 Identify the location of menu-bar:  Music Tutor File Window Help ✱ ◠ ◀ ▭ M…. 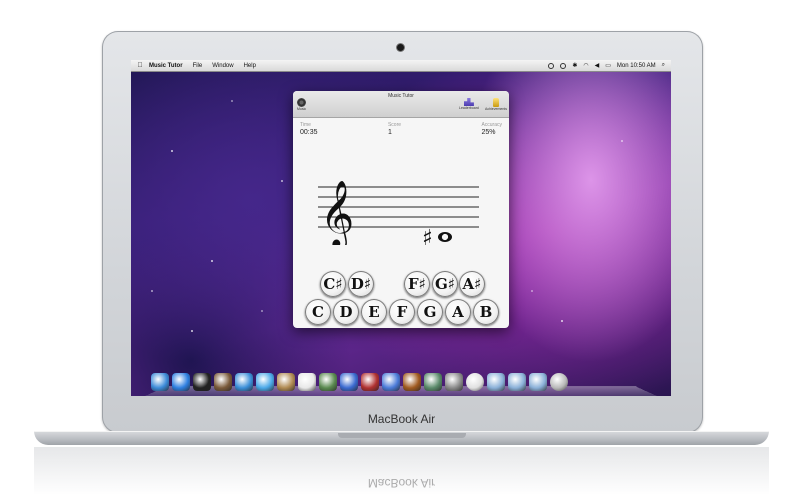
(401, 66).